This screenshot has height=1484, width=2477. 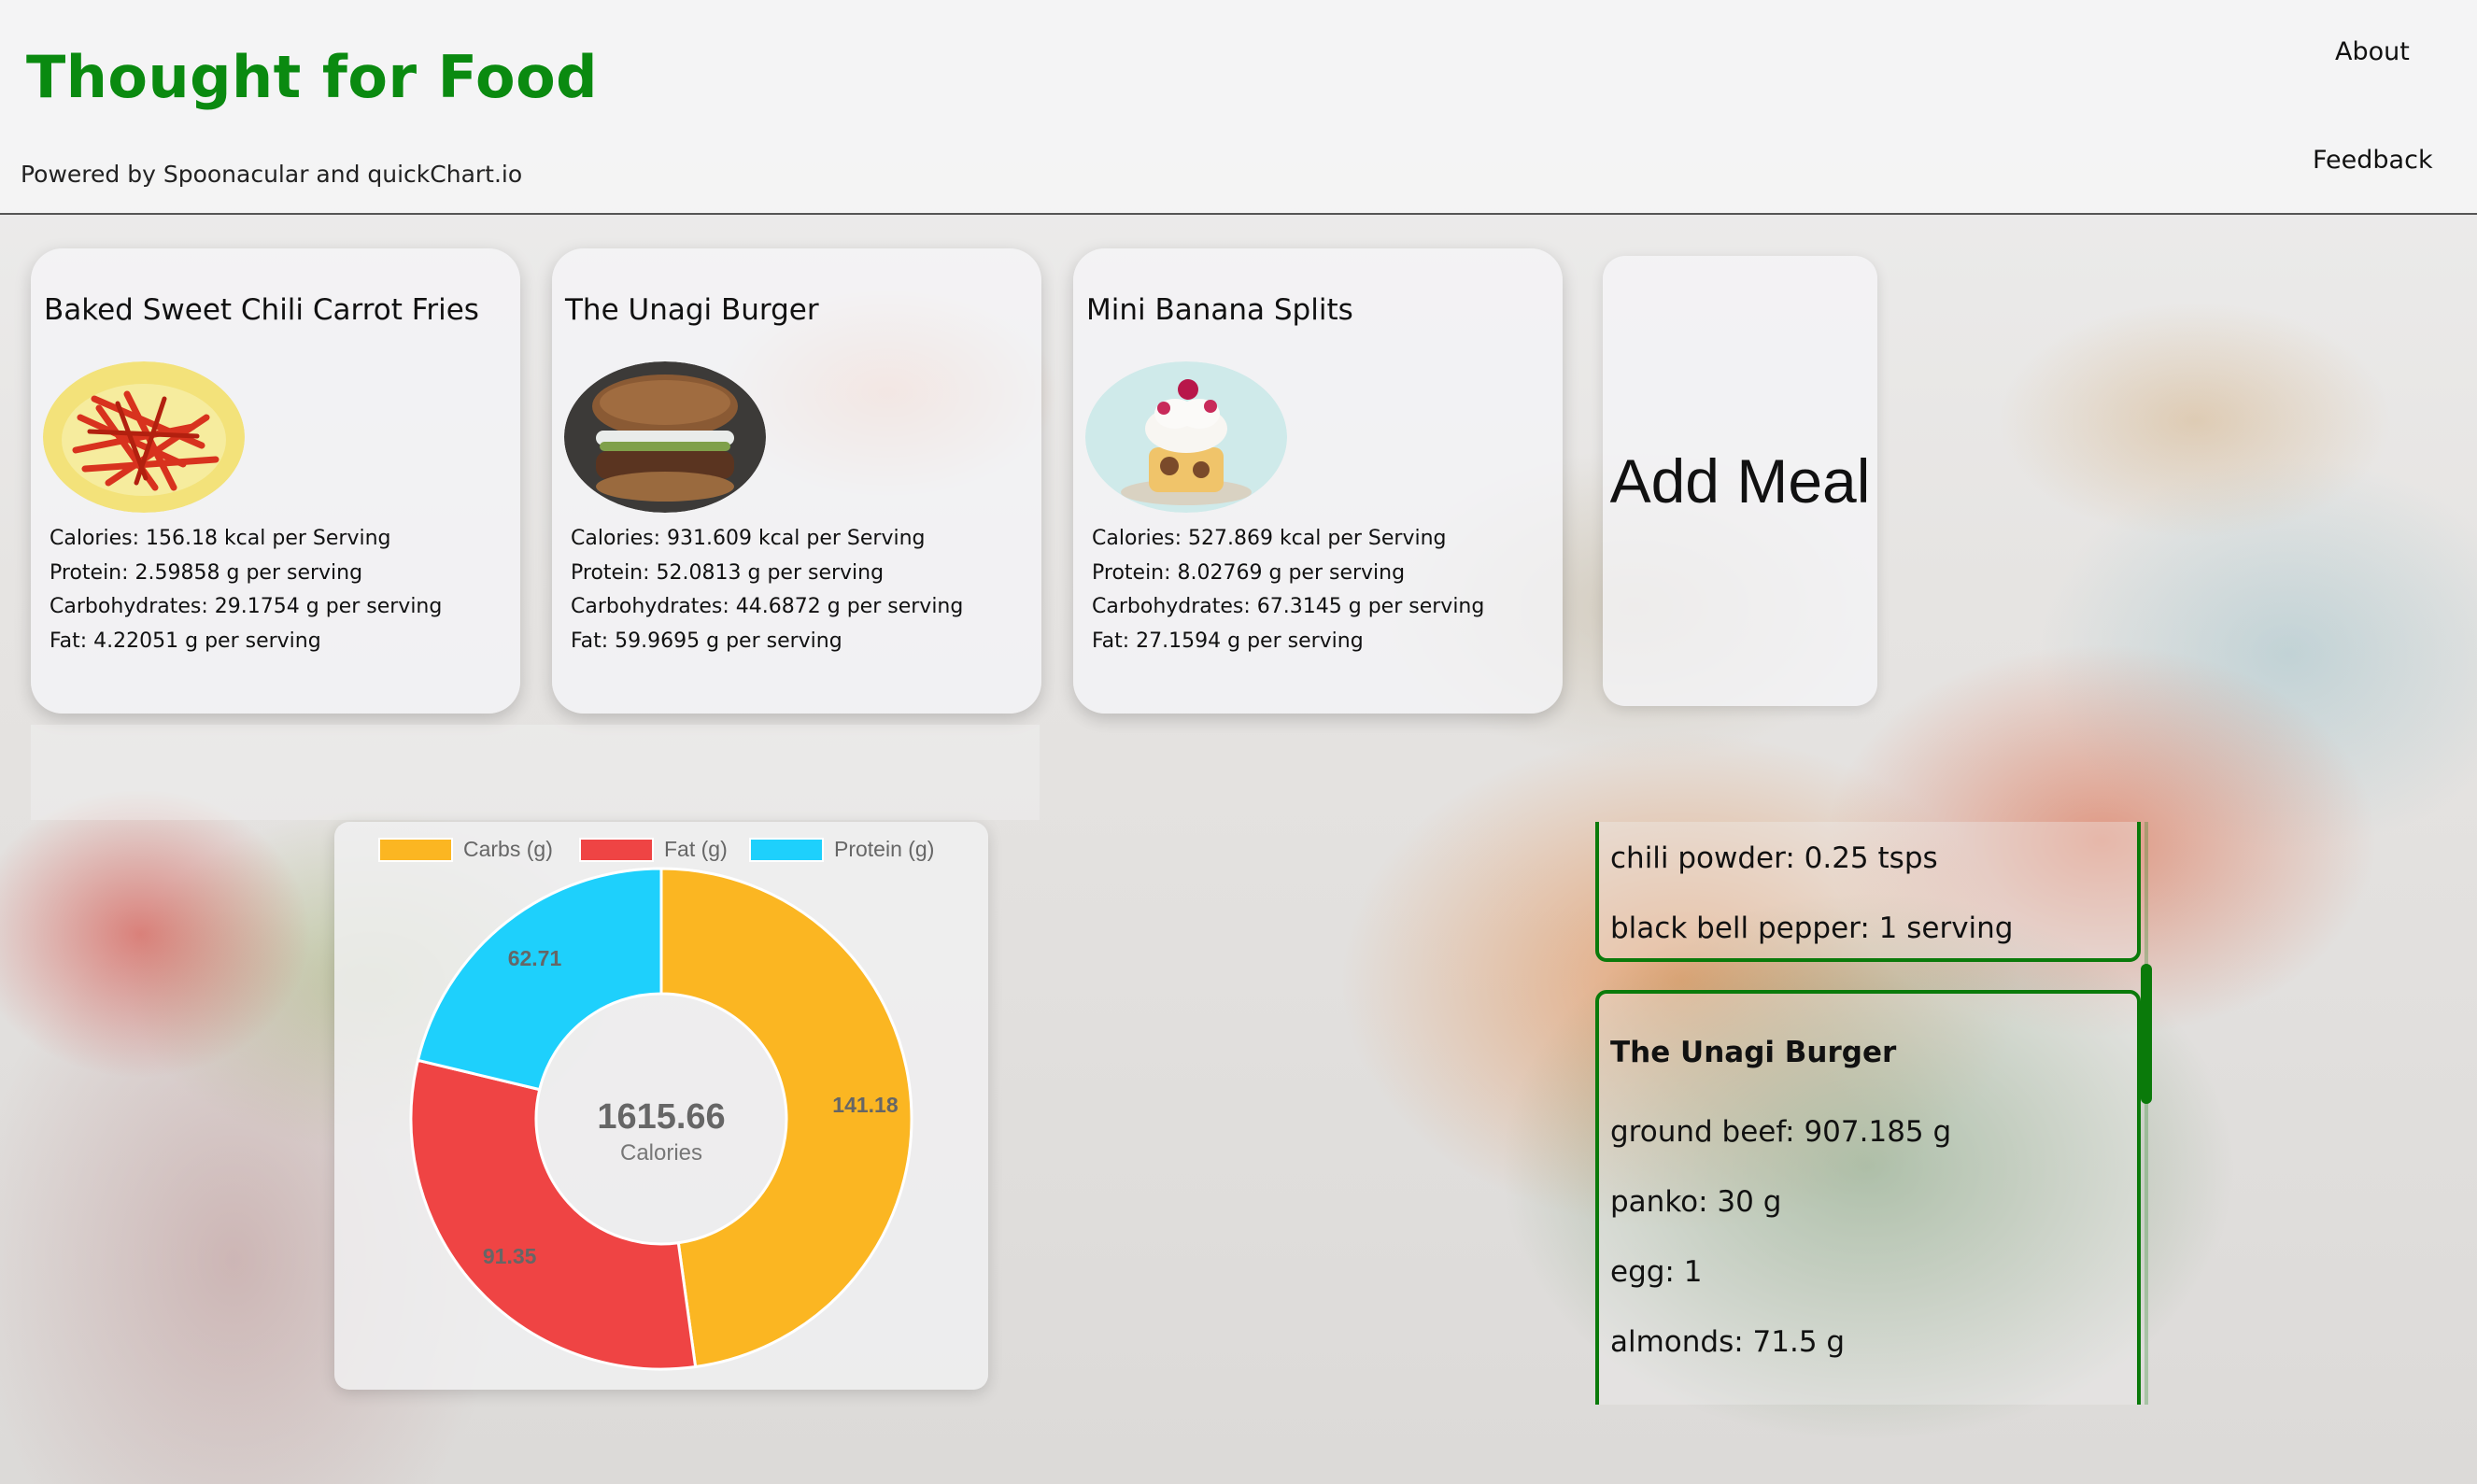 I want to click on ingredient-line: black bell pepper: 1 serving, so click(x=1812, y=928).